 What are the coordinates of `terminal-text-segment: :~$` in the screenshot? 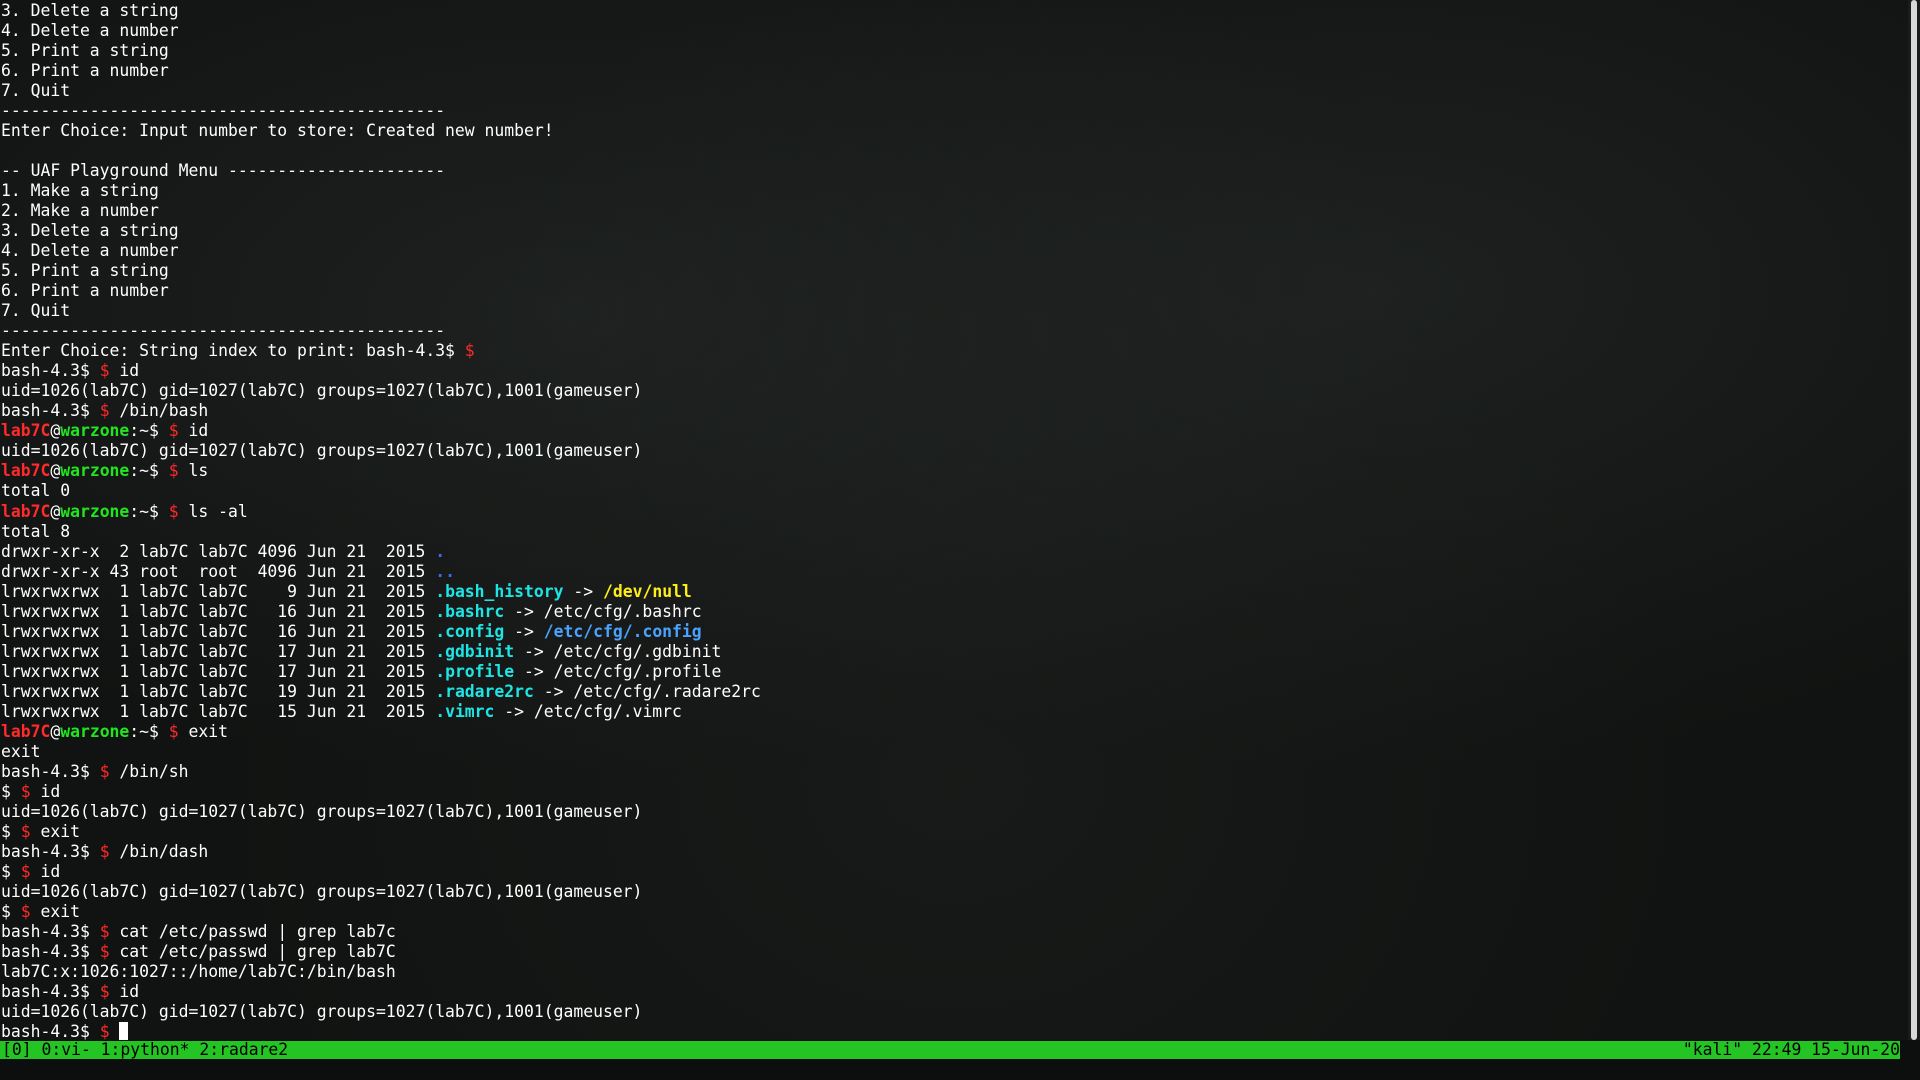 It's located at (149, 431).